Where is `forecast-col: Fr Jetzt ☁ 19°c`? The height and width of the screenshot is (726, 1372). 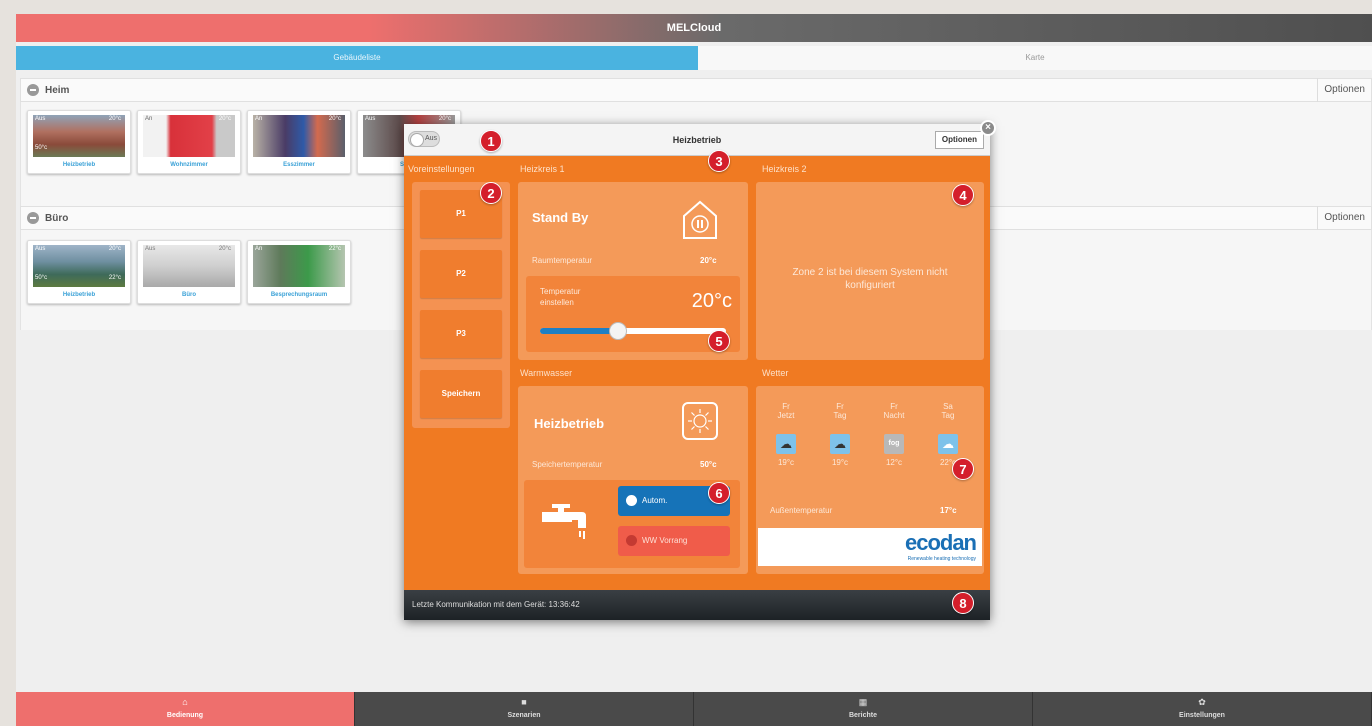 forecast-col: Fr Jetzt ☁ 19°c is located at coordinates (786, 434).